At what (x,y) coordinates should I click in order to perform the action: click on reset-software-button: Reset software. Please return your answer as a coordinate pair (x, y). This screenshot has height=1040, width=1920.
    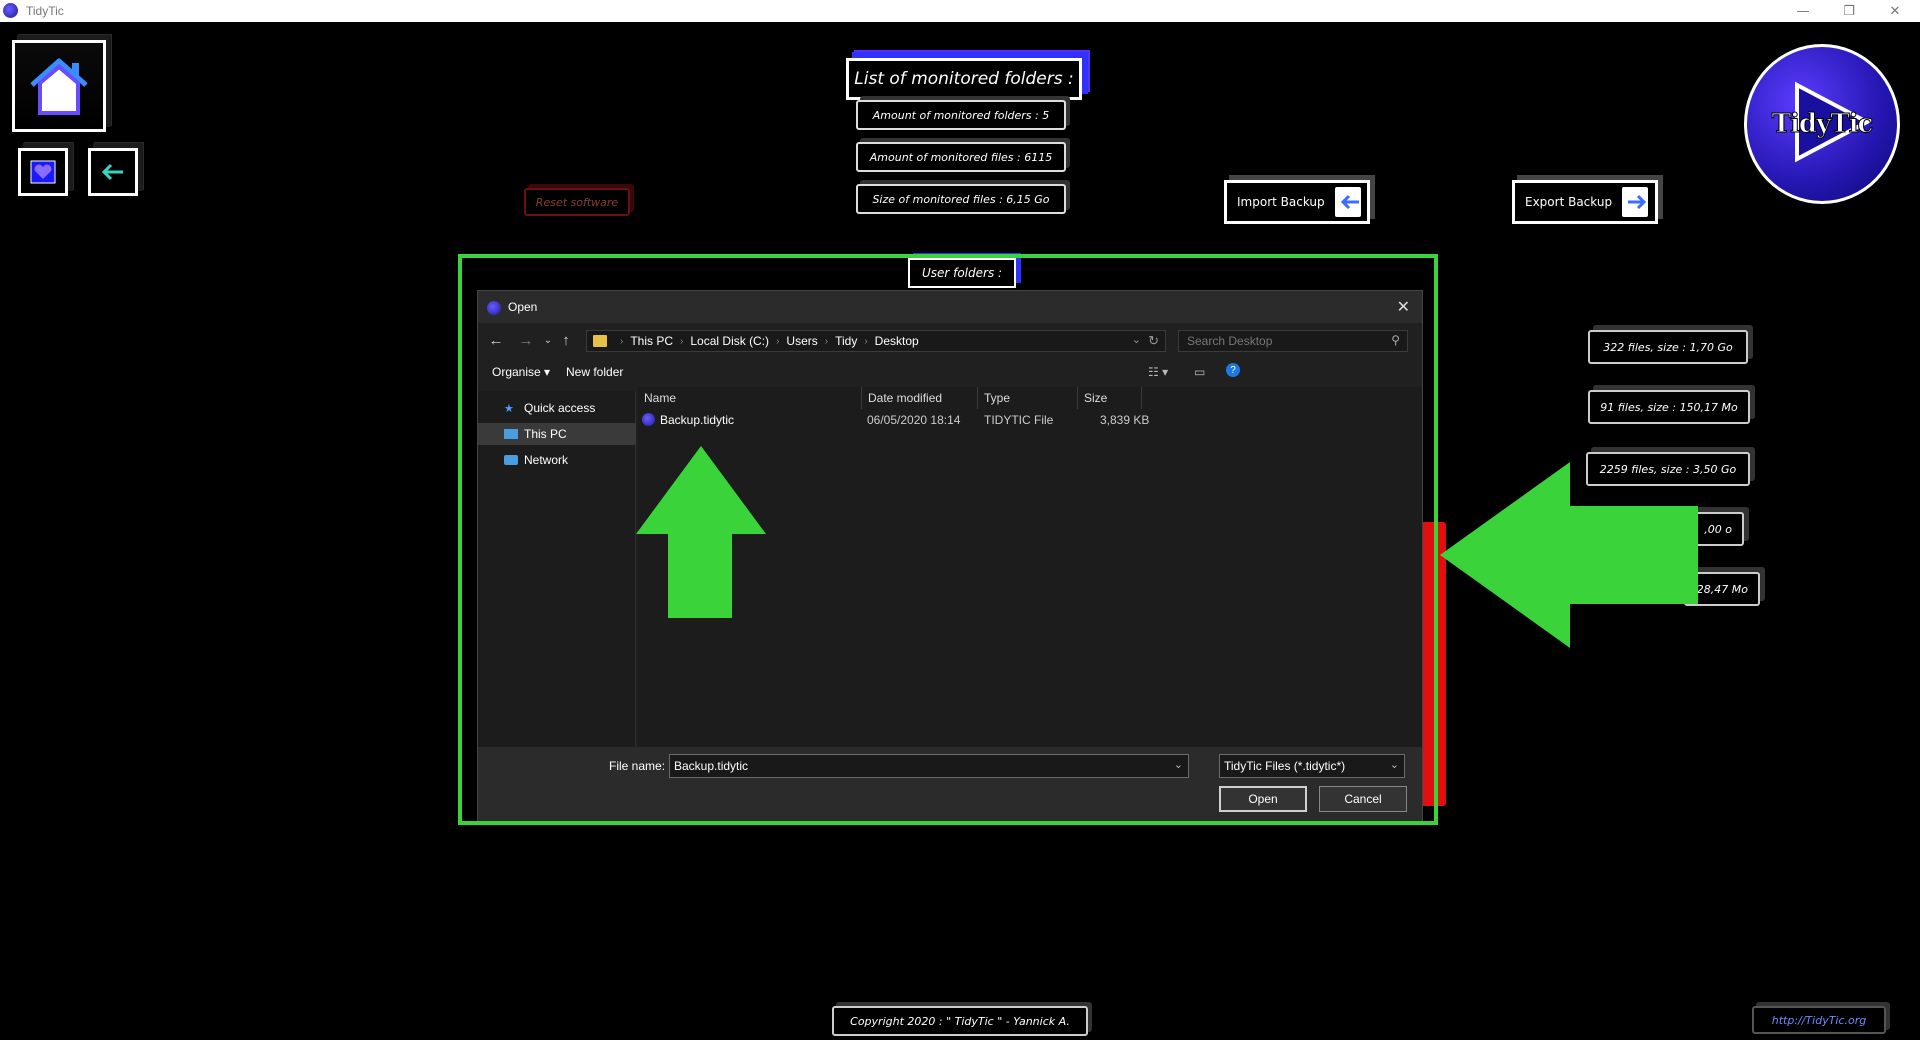
    Looking at the image, I should click on (577, 202).